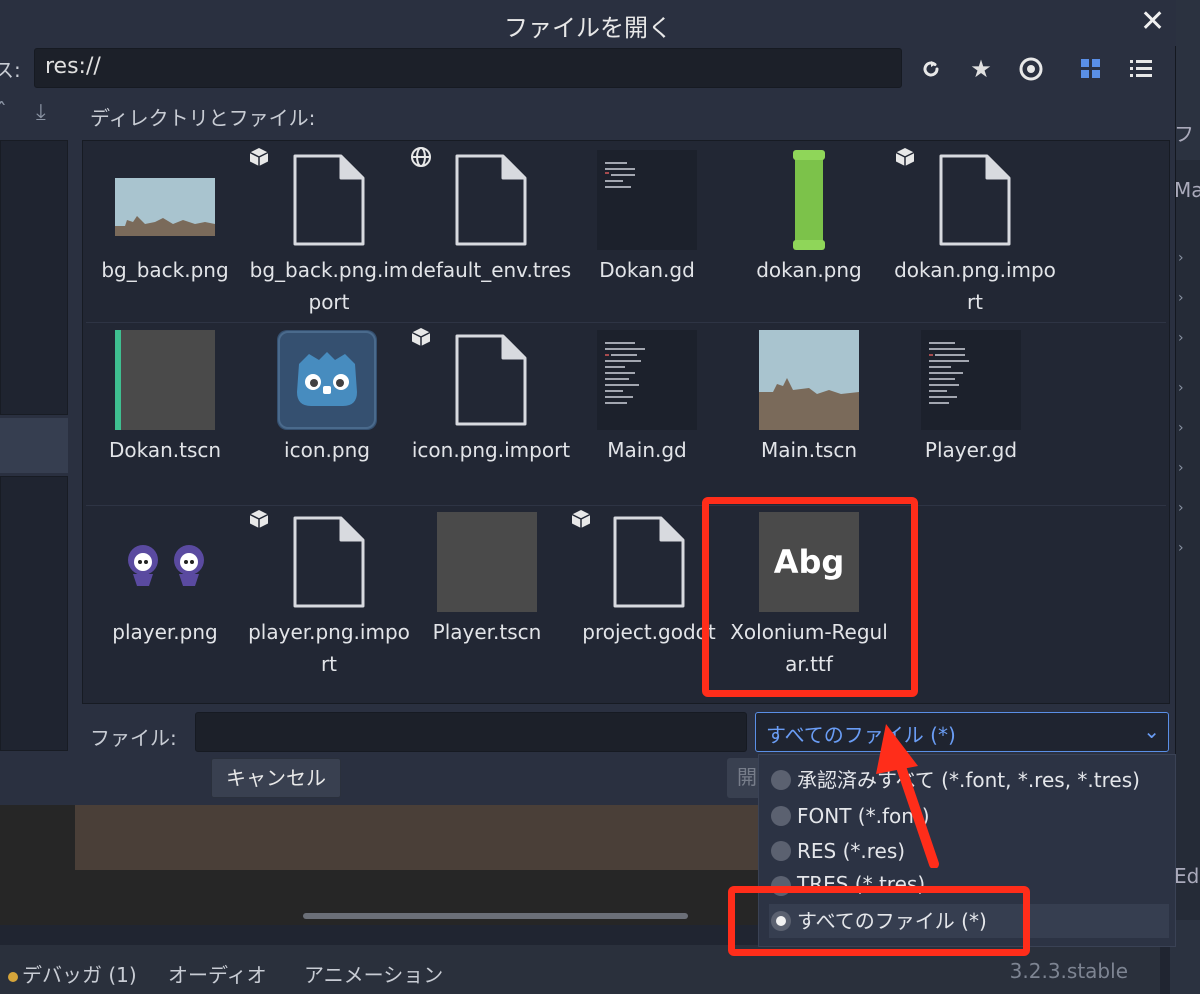 Image resolution: width=1200 pixels, height=994 pixels. Describe the element at coordinates (1184, 134) in the screenshot. I see `edge-label-top: フ` at that location.